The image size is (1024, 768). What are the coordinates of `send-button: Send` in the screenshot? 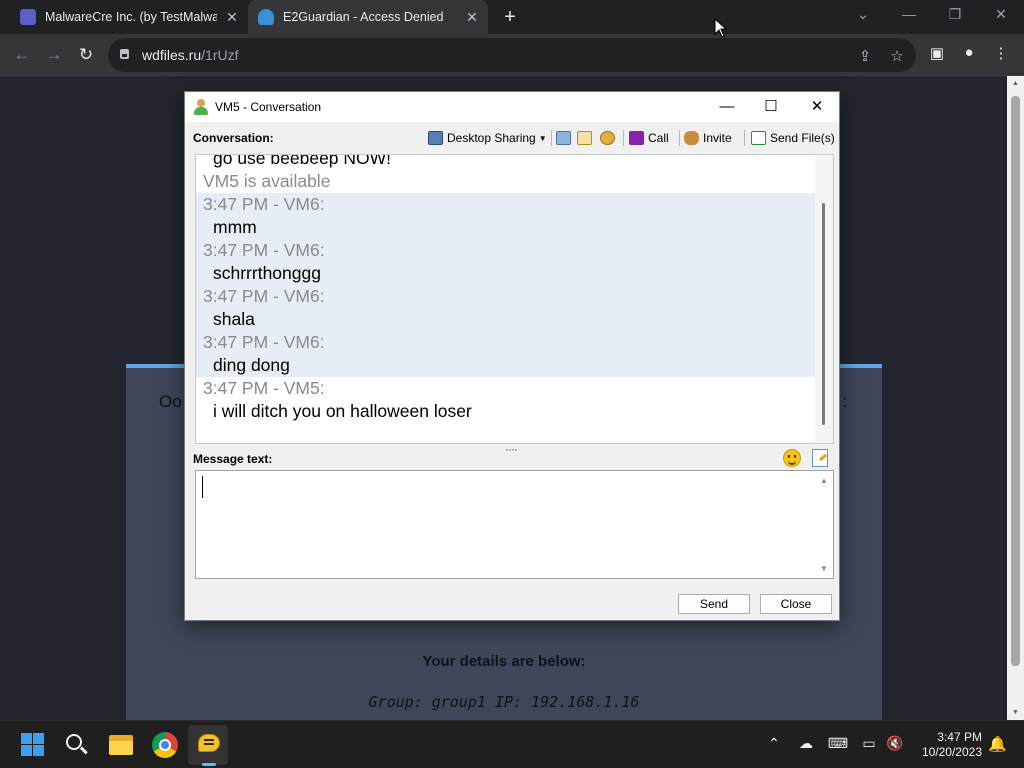 It's located at (714, 604).